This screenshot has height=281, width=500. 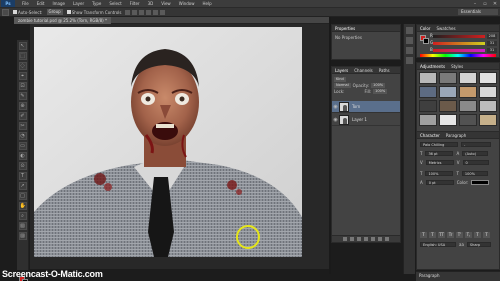 What do you see at coordinates (22, 76) in the screenshot?
I see `quick-select-tool-icon: ⌖` at bounding box center [22, 76].